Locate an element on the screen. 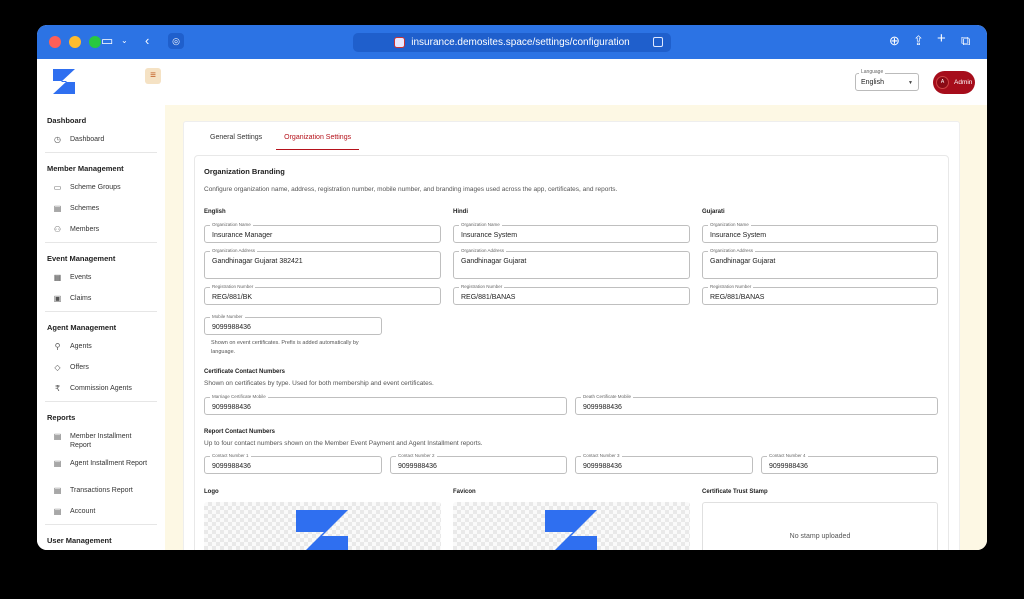 The width and height of the screenshot is (1024, 599). mobile-number-field: Mobile Number 9099988436 is located at coordinates (293, 324).